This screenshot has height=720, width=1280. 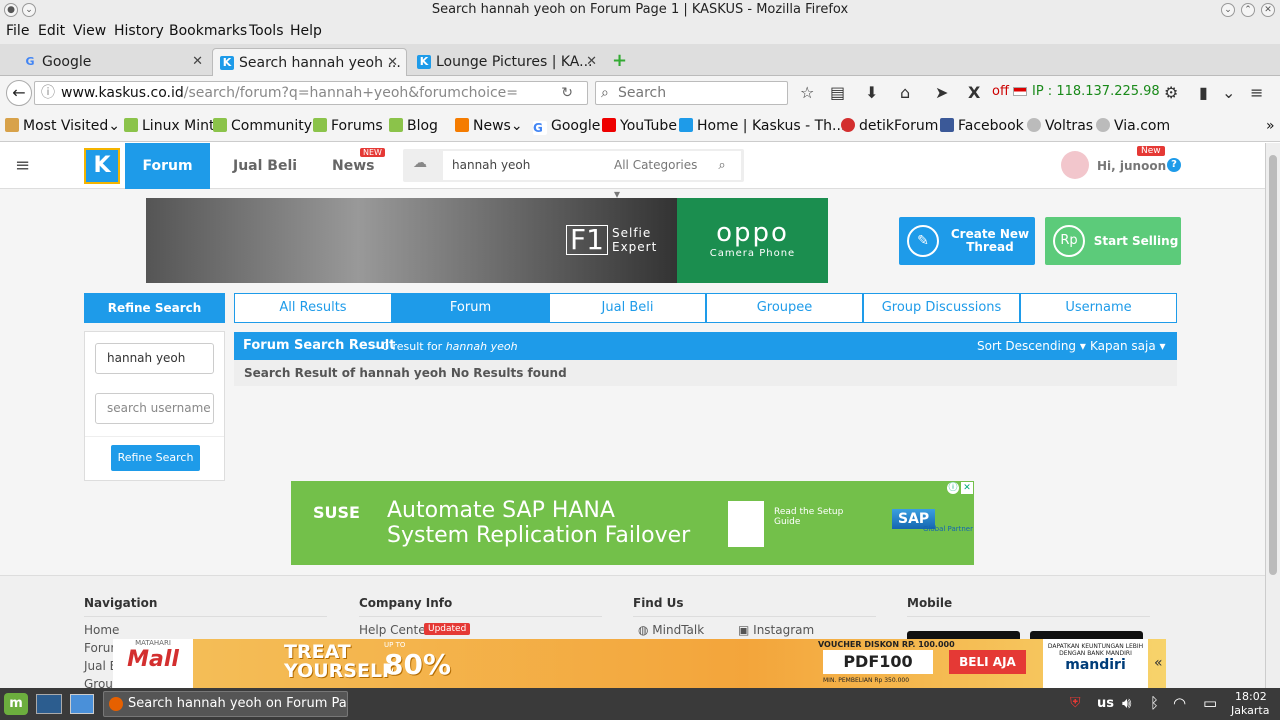 What do you see at coordinates (941, 92) in the screenshot?
I see `send-icon: ➤` at bounding box center [941, 92].